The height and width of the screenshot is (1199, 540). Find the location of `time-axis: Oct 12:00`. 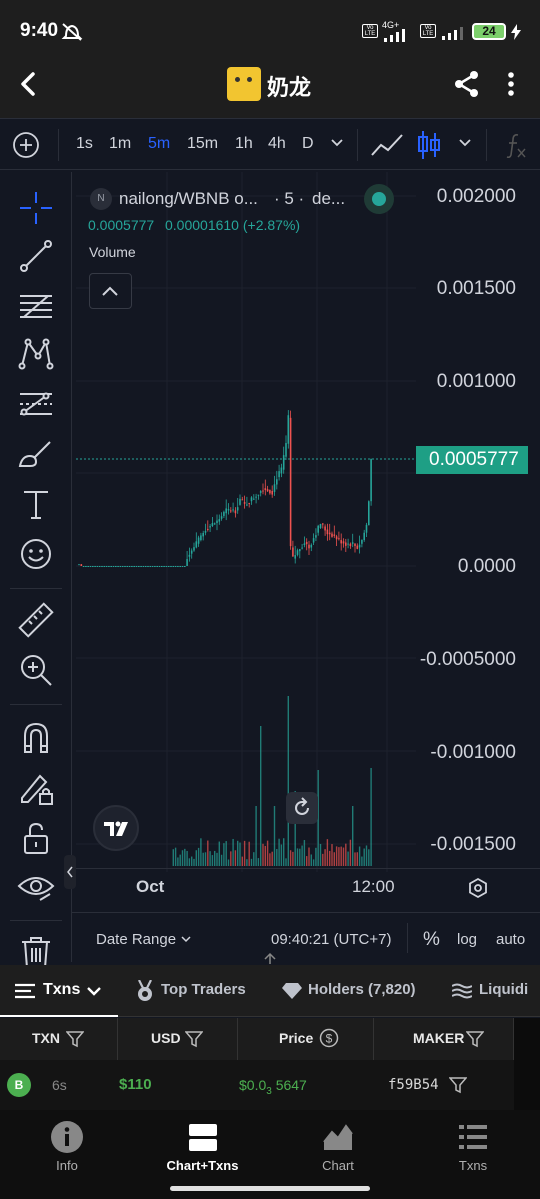

time-axis: Oct 12:00 is located at coordinates (308, 888).